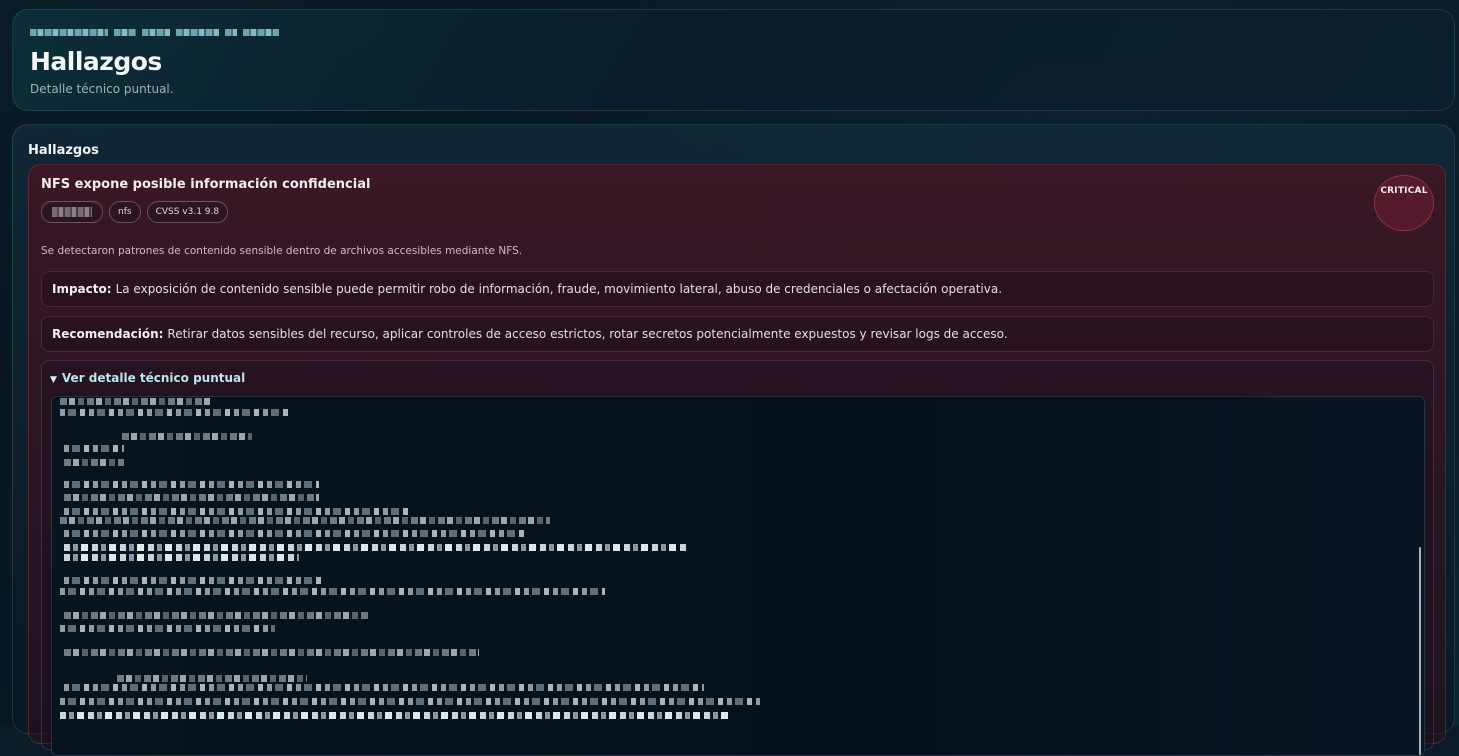 The width and height of the screenshot is (1459, 756). I want to click on section-title: Hallazgos, so click(63, 150).